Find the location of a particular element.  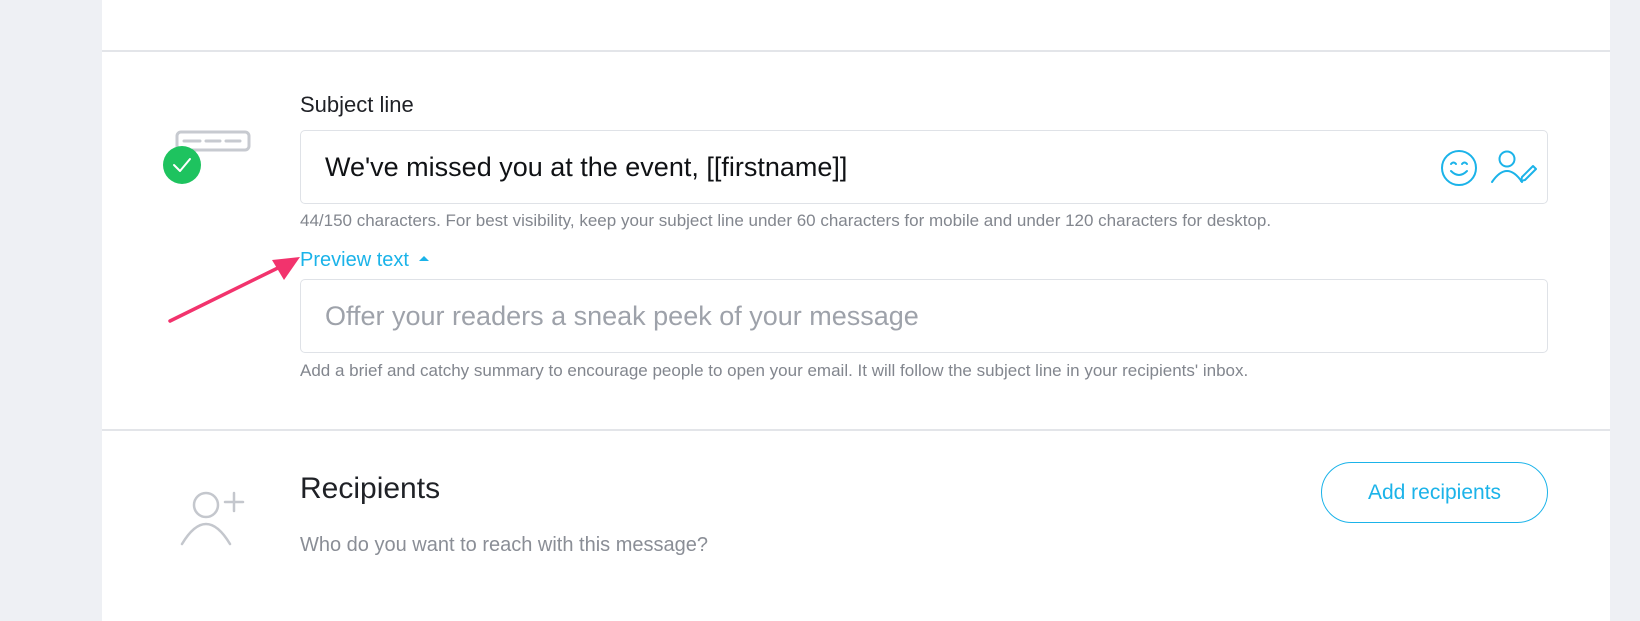

annotation-arrow-icon is located at coordinates (234, 290).